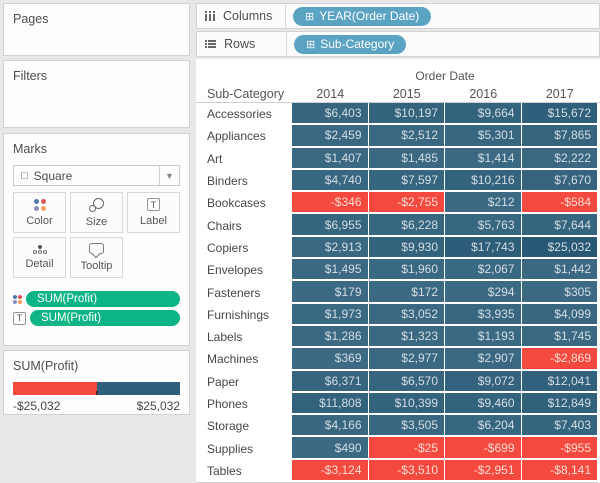  What do you see at coordinates (560, 94) in the screenshot?
I see `column-header-2017: 2017` at bounding box center [560, 94].